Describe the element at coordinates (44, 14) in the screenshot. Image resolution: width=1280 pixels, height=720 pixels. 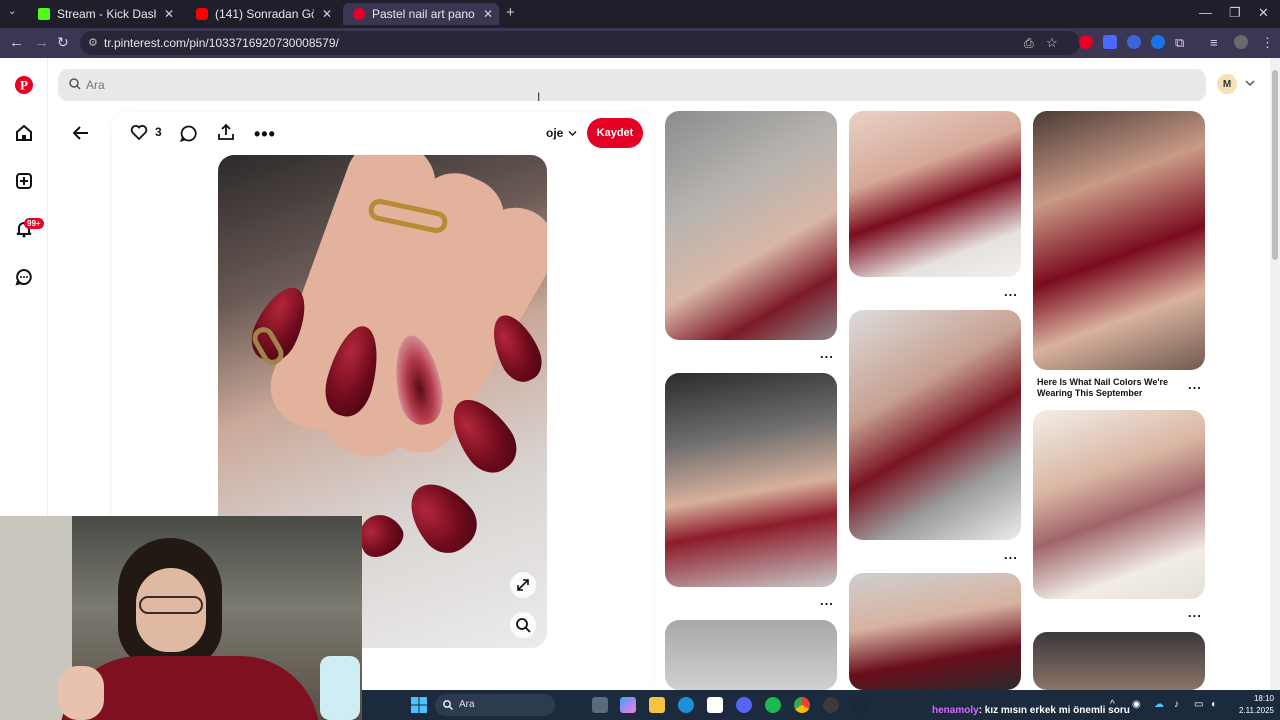
I see `kick-favicon-icon` at that location.